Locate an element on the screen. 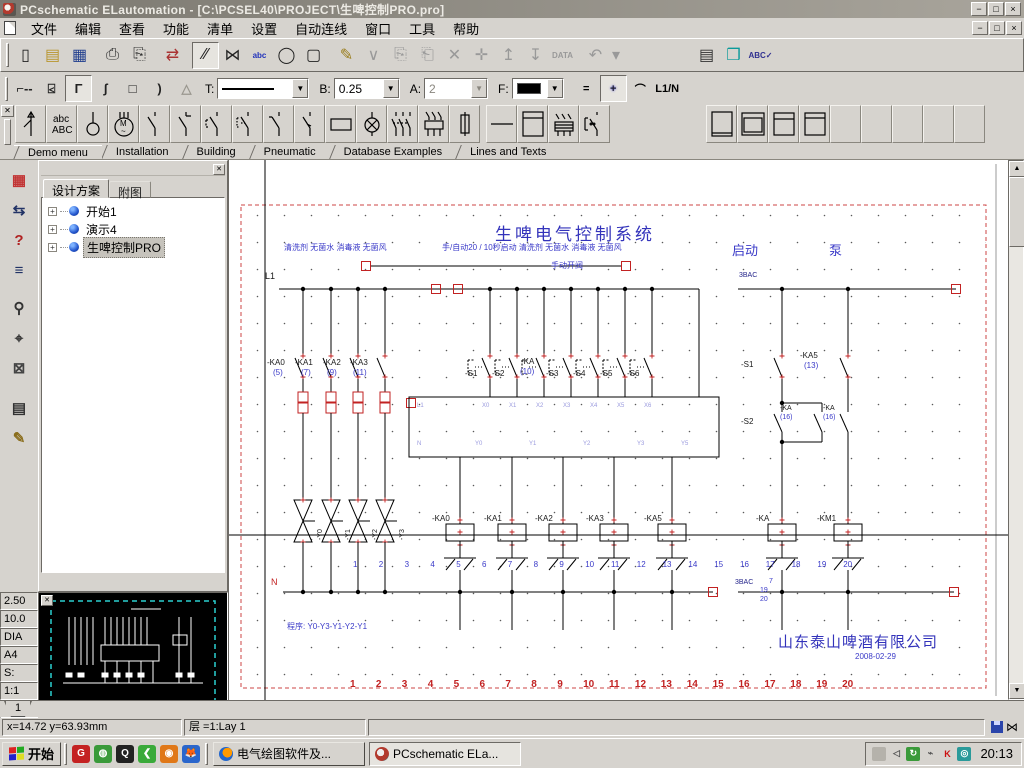  transfer-down-button: ↧ is located at coordinates (535, 55).